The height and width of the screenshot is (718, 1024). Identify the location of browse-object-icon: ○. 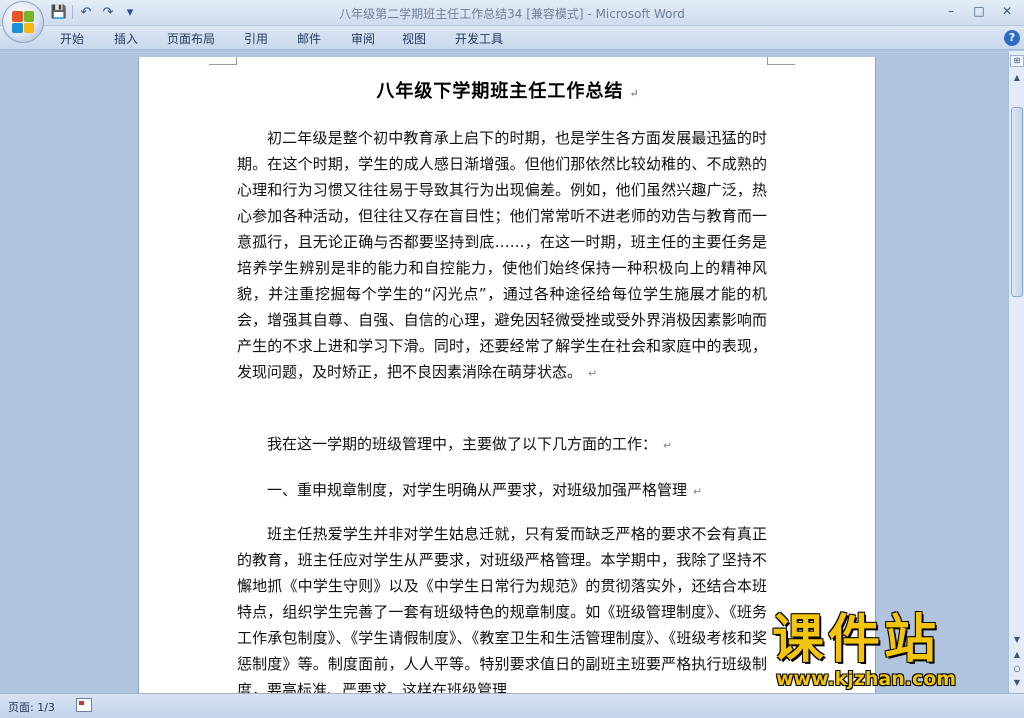
(1017, 669).